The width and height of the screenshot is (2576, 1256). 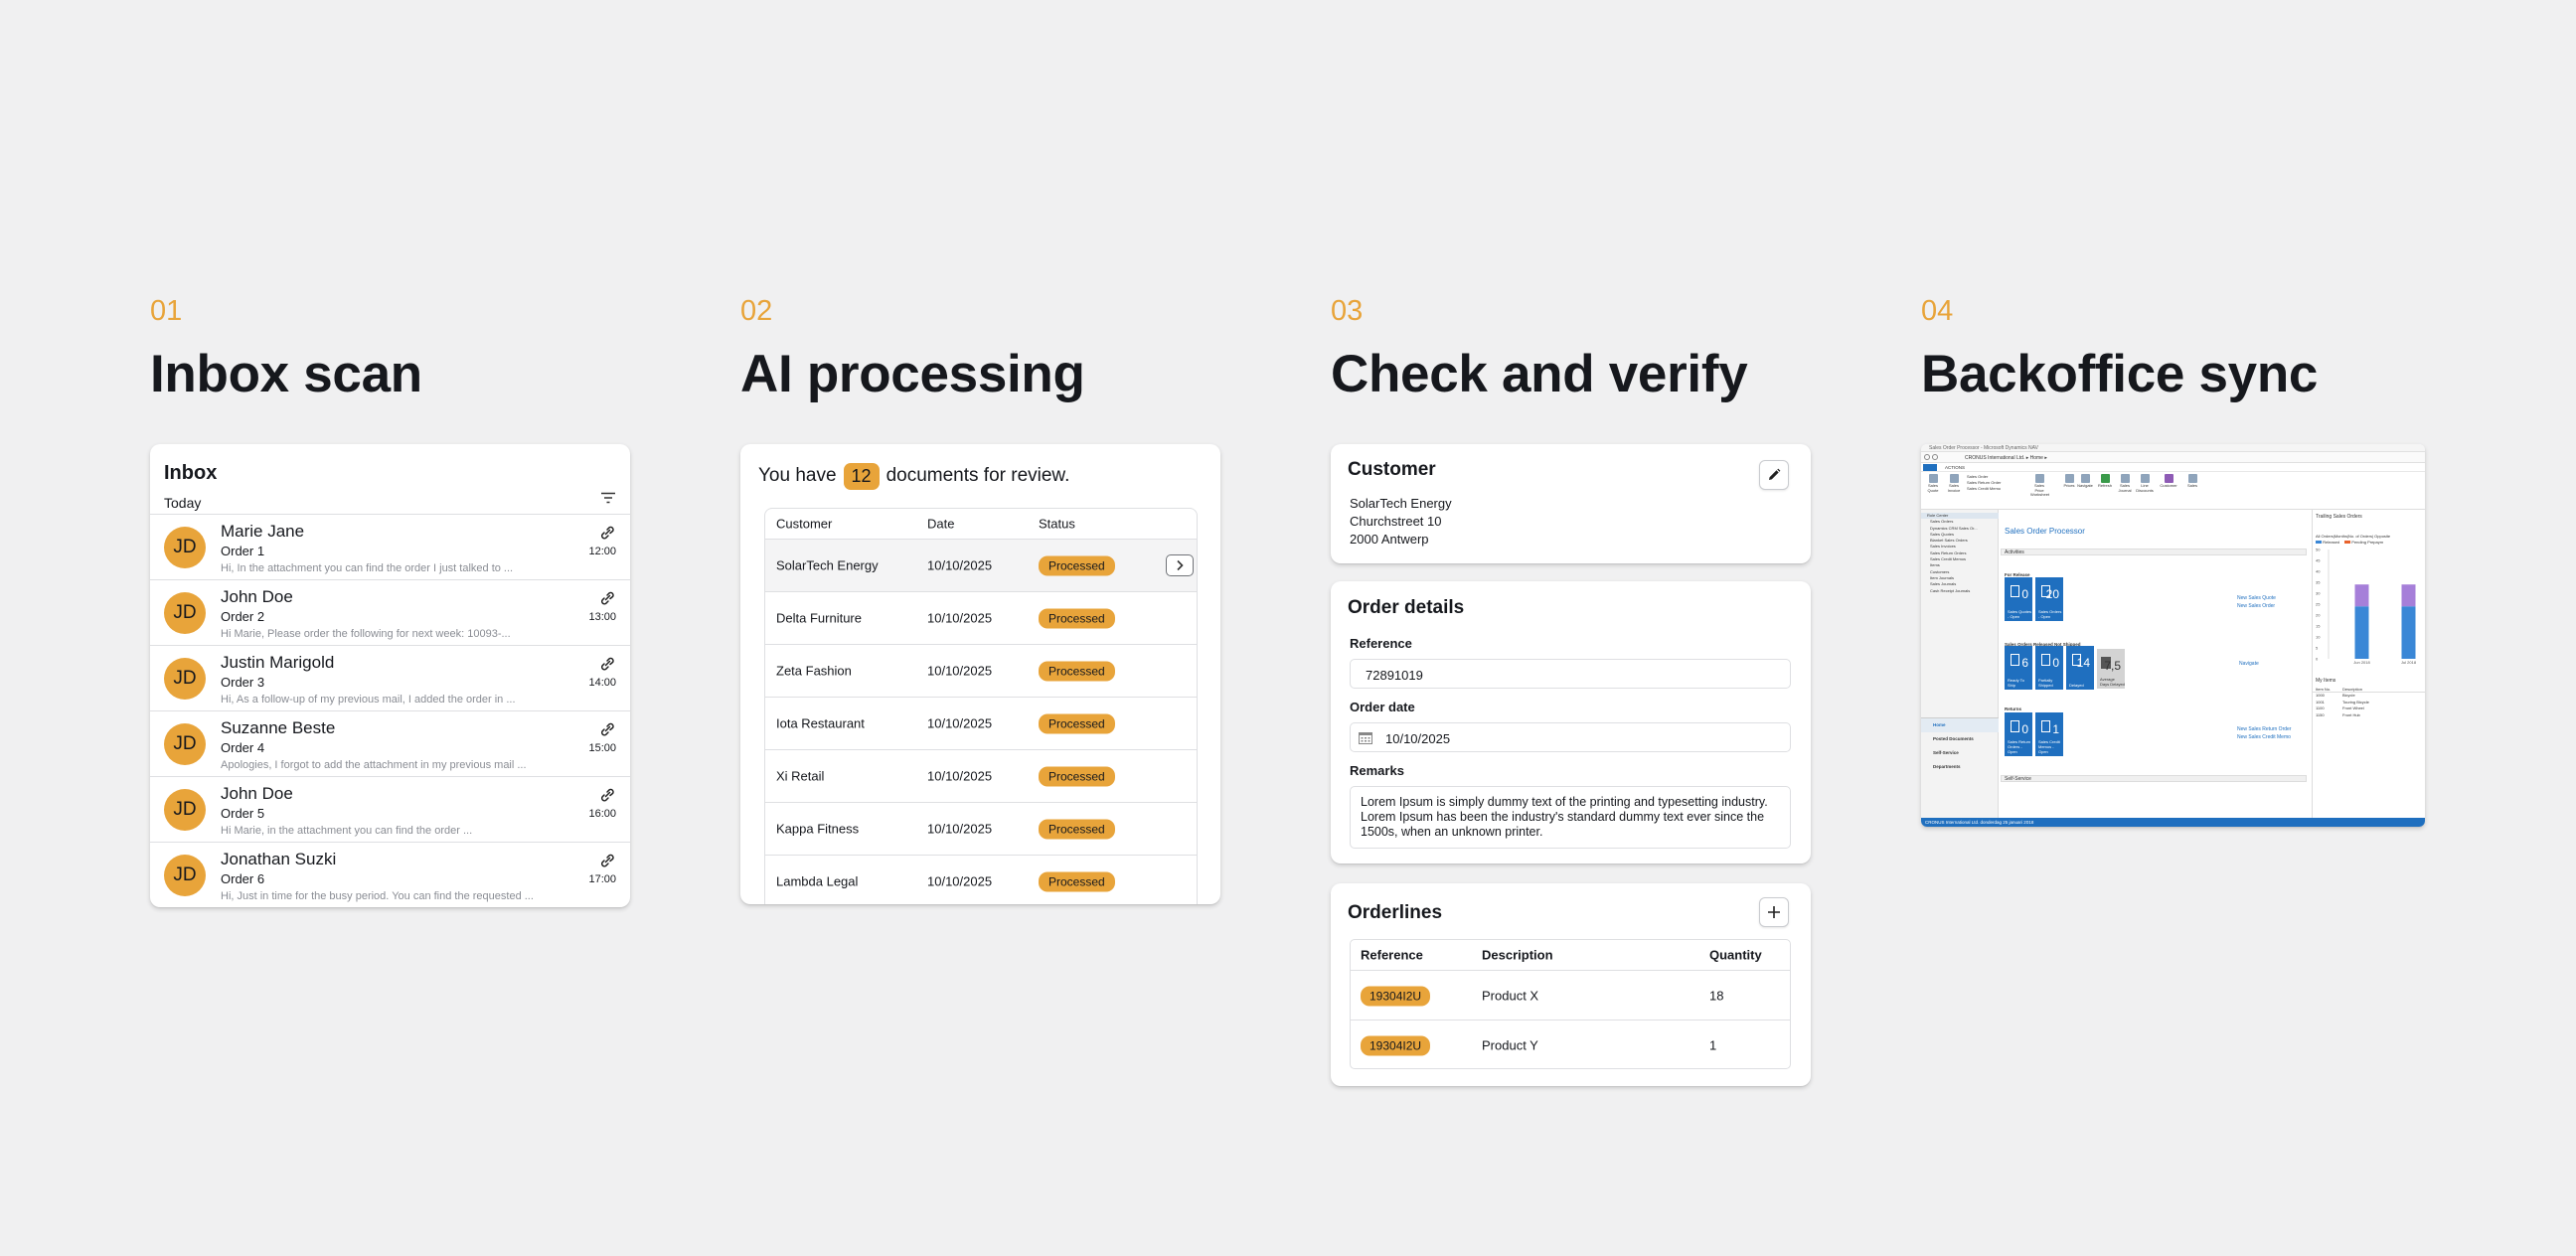 What do you see at coordinates (2018, 734) in the screenshot?
I see `activity-tile: 0 Sales Return Orders - Open` at bounding box center [2018, 734].